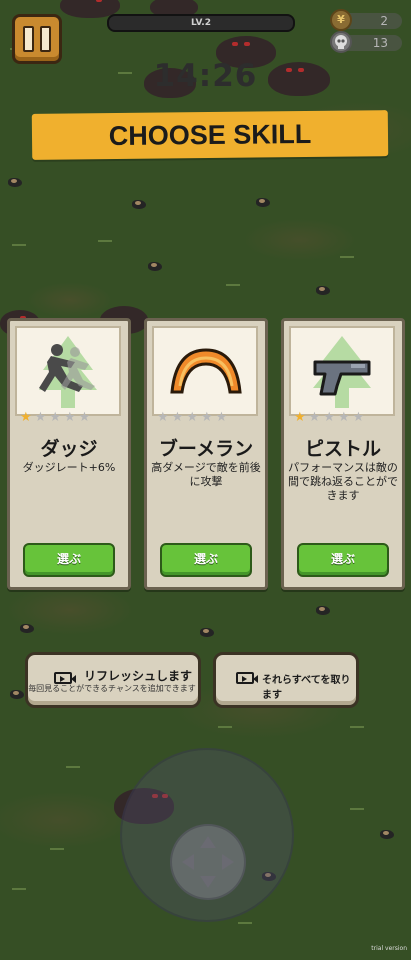 Image resolution: width=411 pixels, height=960 pixels. Describe the element at coordinates (366, 42) in the screenshot. I see `kill-counter: 13` at that location.